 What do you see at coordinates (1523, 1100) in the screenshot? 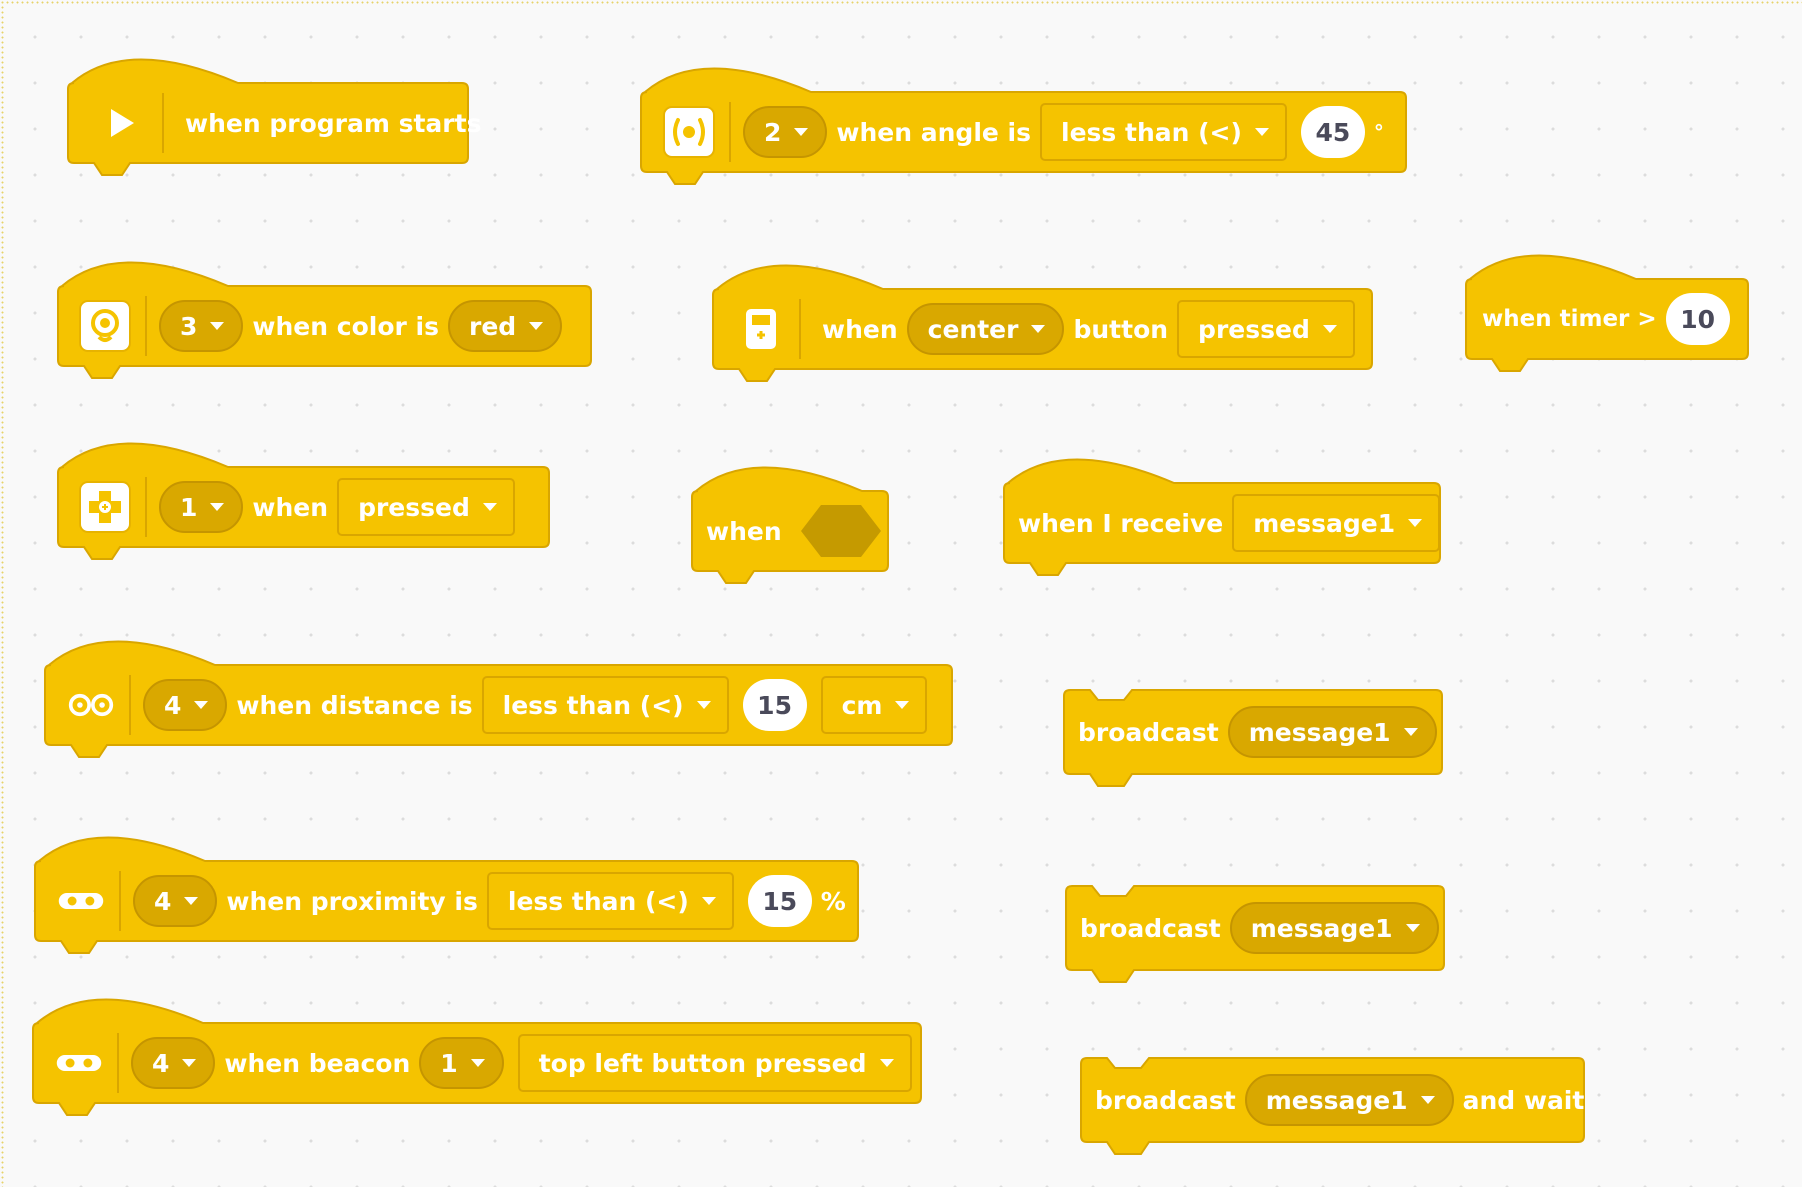
I see `block-label-end: and wait` at bounding box center [1523, 1100].